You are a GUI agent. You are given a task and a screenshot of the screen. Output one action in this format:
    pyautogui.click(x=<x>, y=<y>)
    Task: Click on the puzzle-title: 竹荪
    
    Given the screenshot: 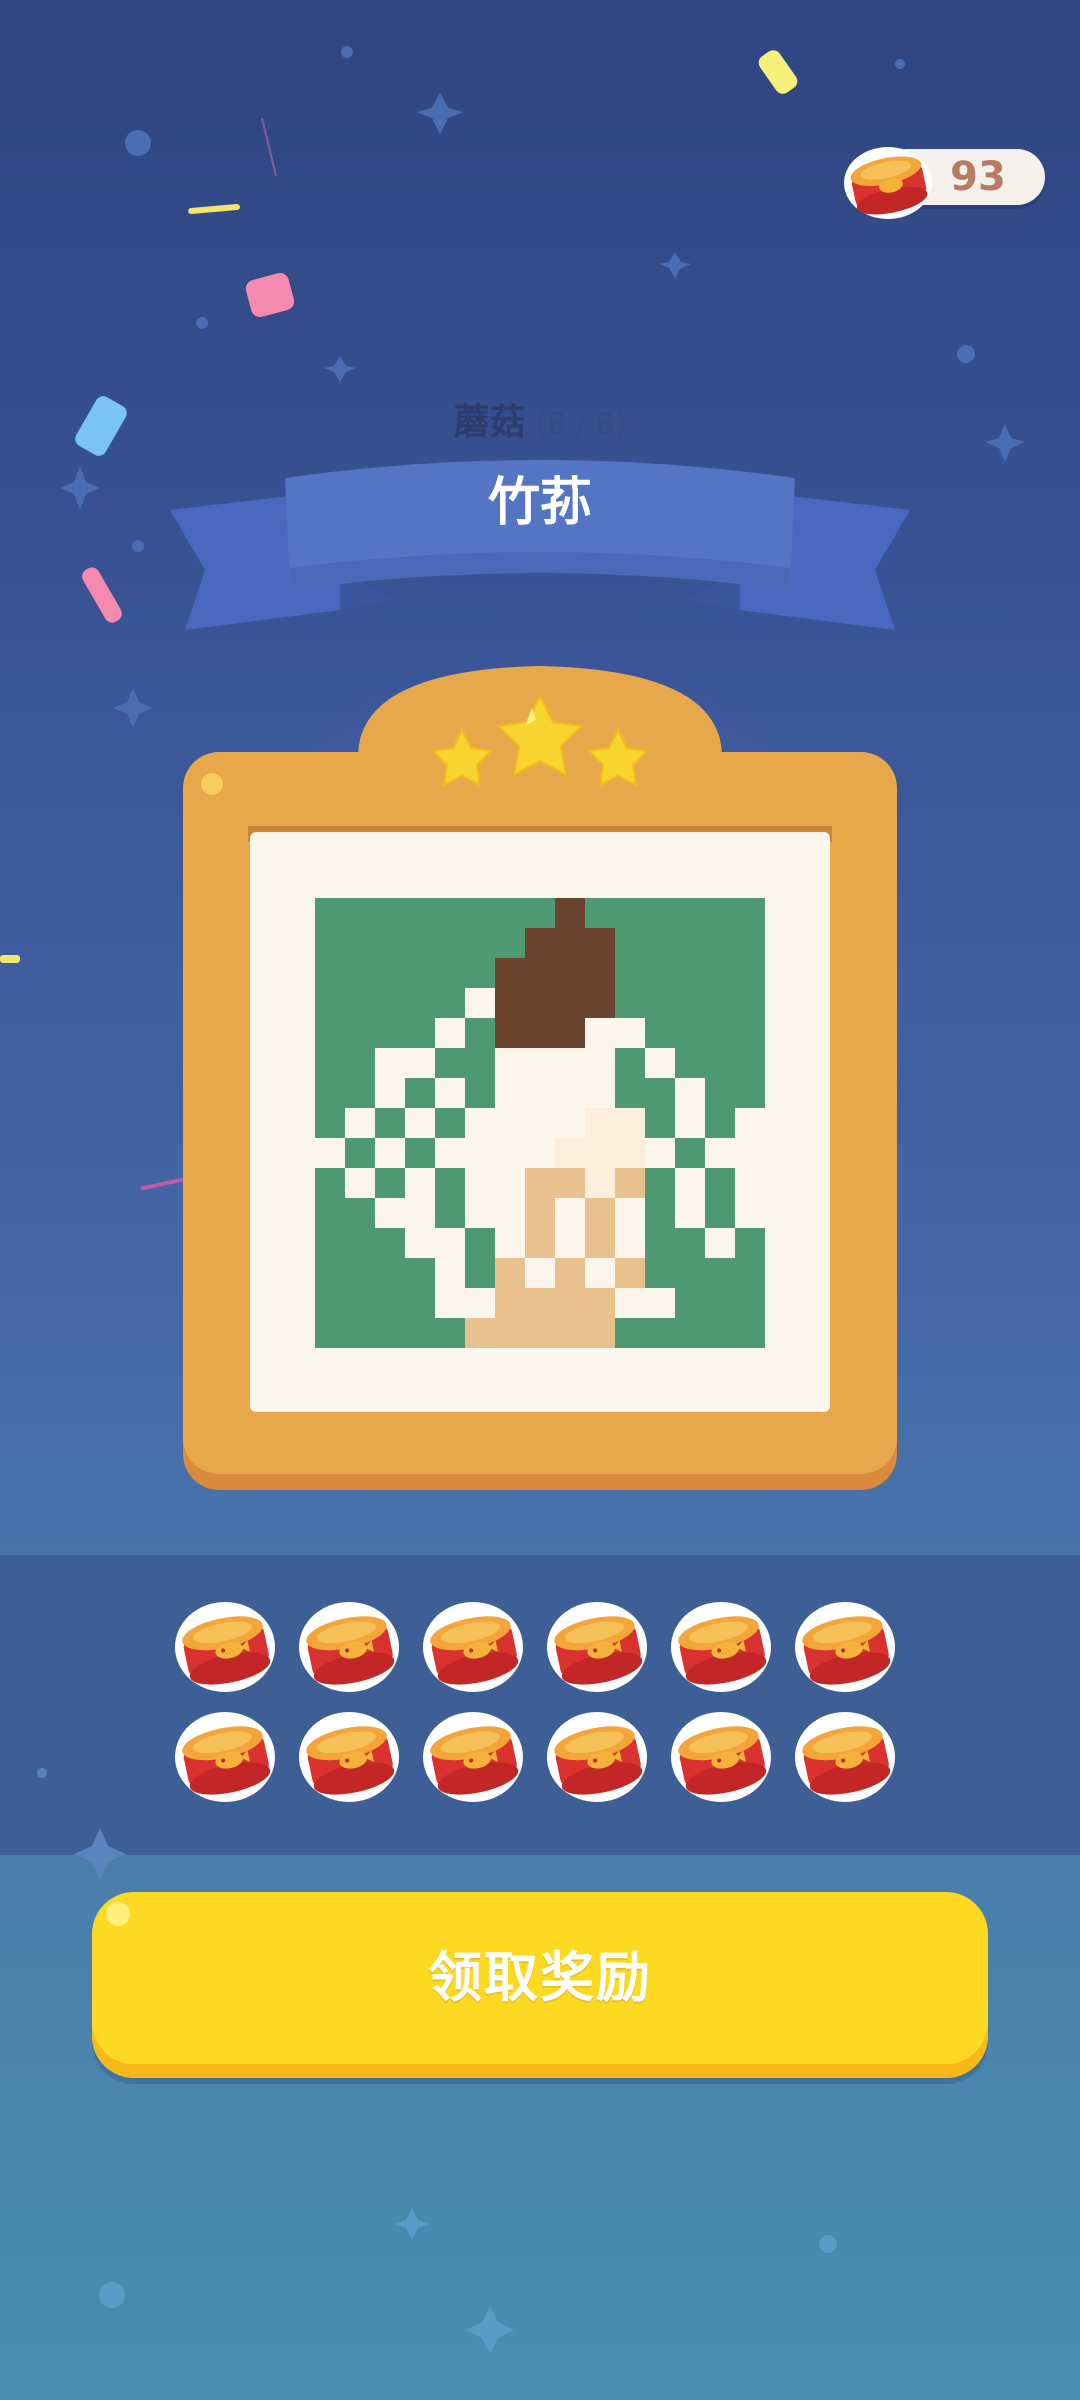 What is the action you would take?
    pyautogui.click(x=539, y=503)
    